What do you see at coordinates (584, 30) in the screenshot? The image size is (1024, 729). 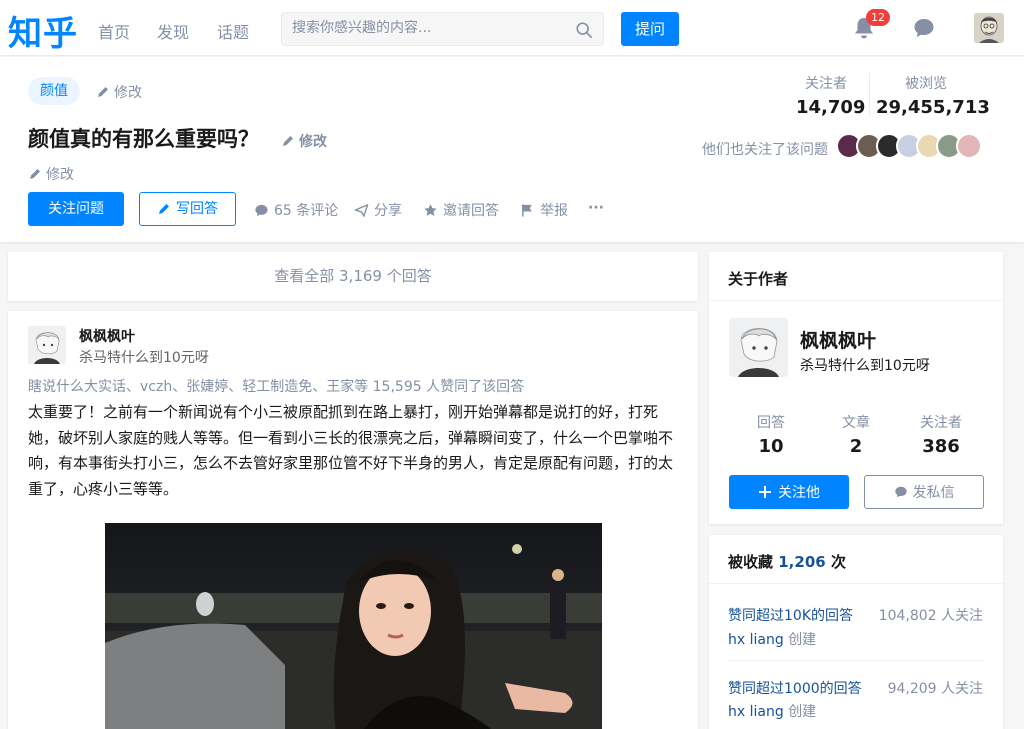 I see `search-icon` at bounding box center [584, 30].